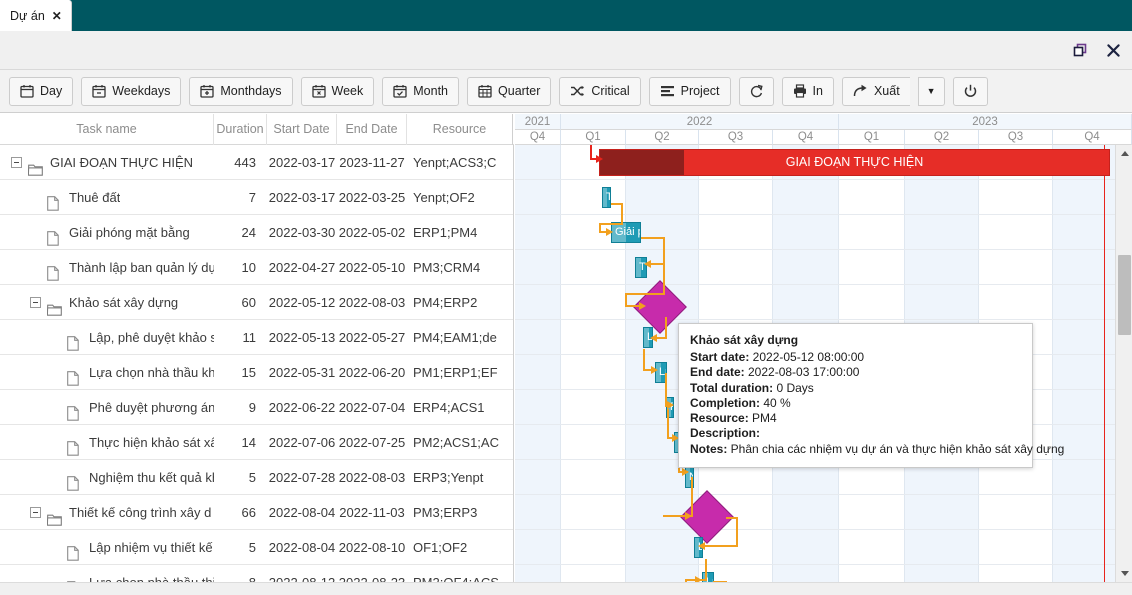 The height and width of the screenshot is (595, 1132). Describe the element at coordinates (151, 442) in the screenshot. I see `task-name-label: Thực hiện khảo sát xâ` at that location.